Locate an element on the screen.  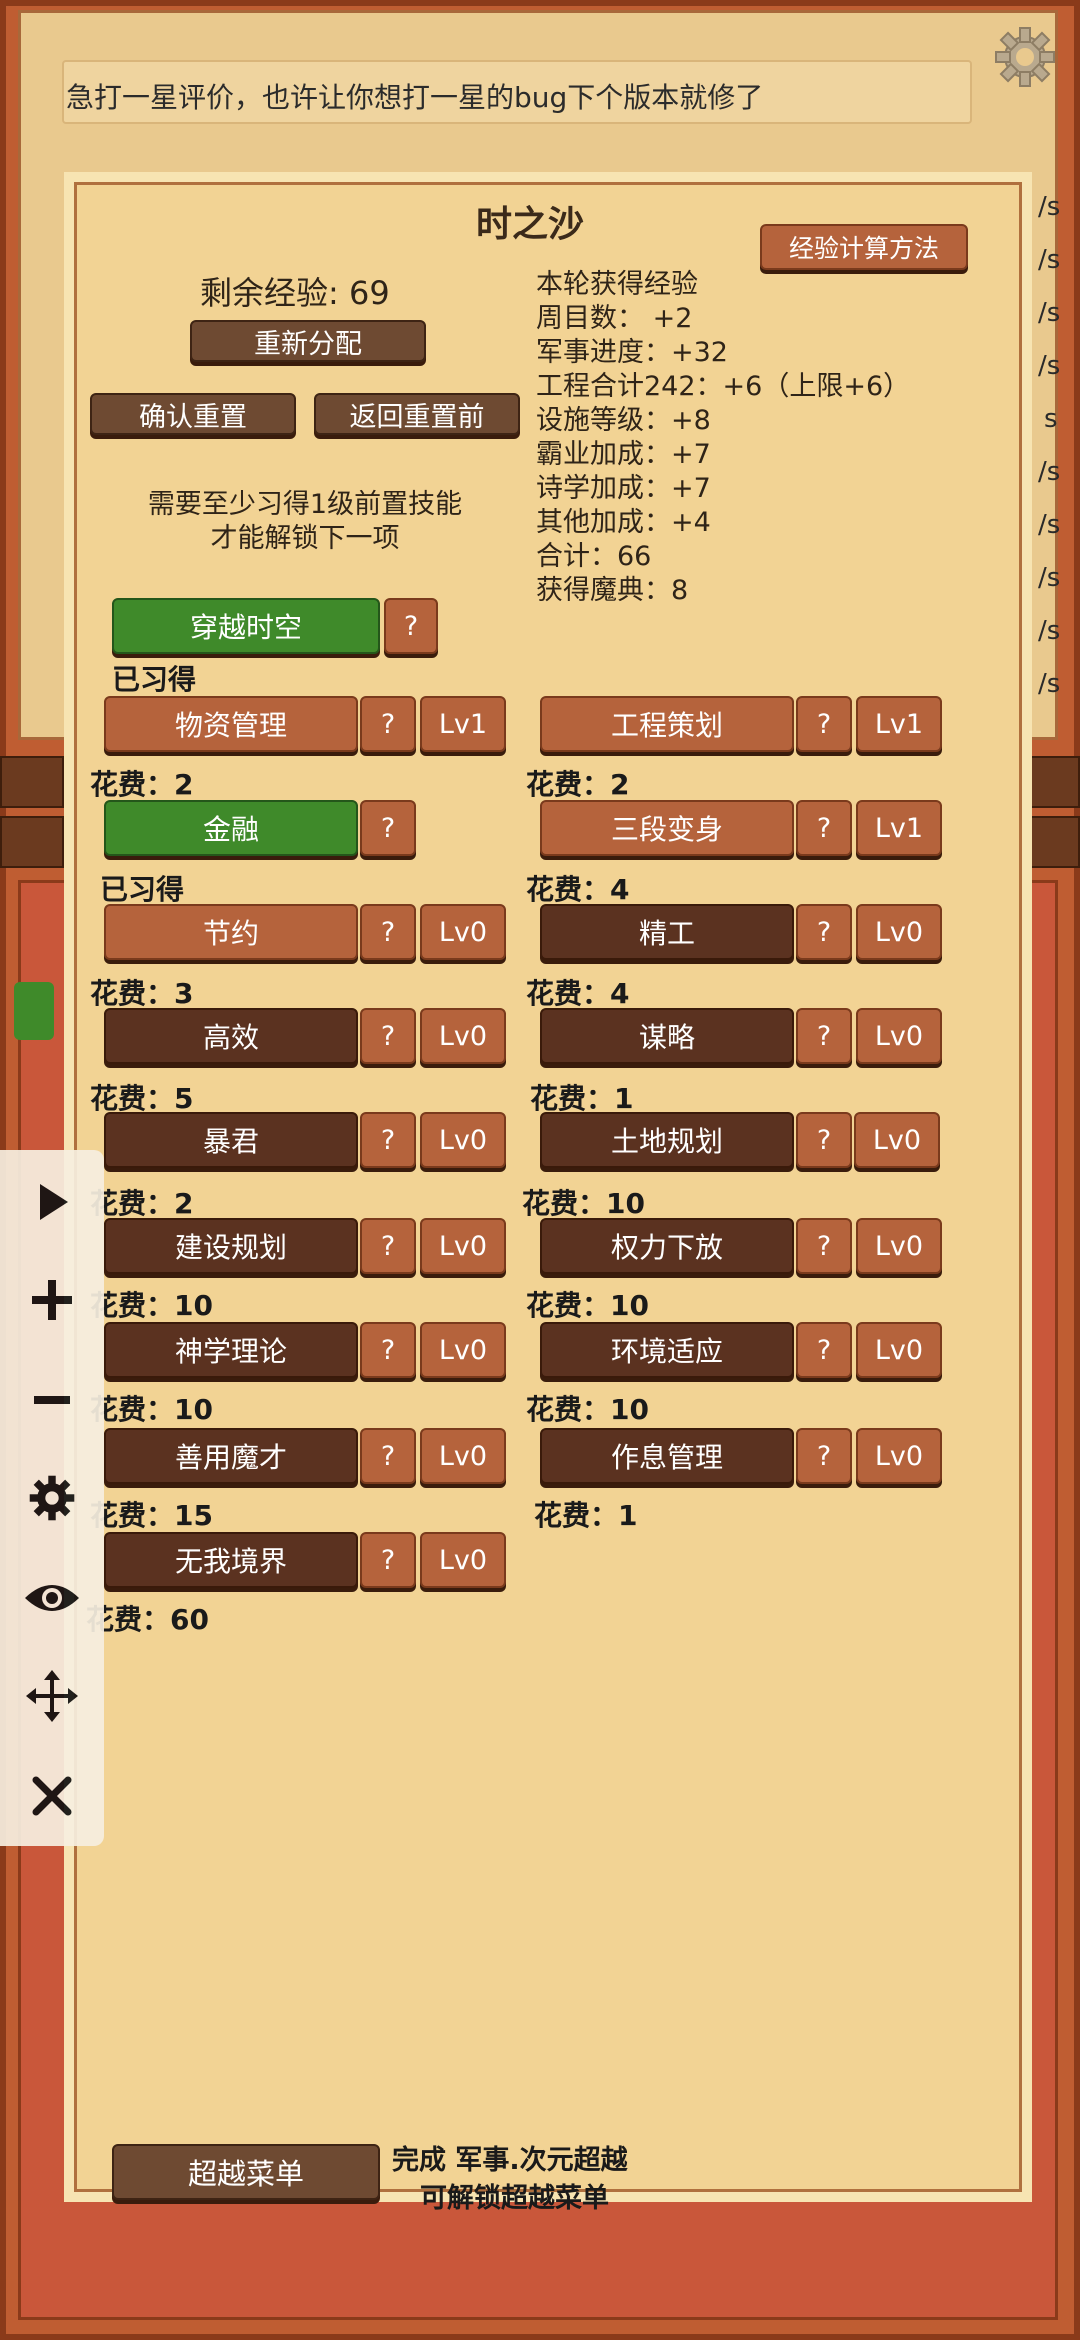
skill-button: 神学理论 is located at coordinates (231, 1350).